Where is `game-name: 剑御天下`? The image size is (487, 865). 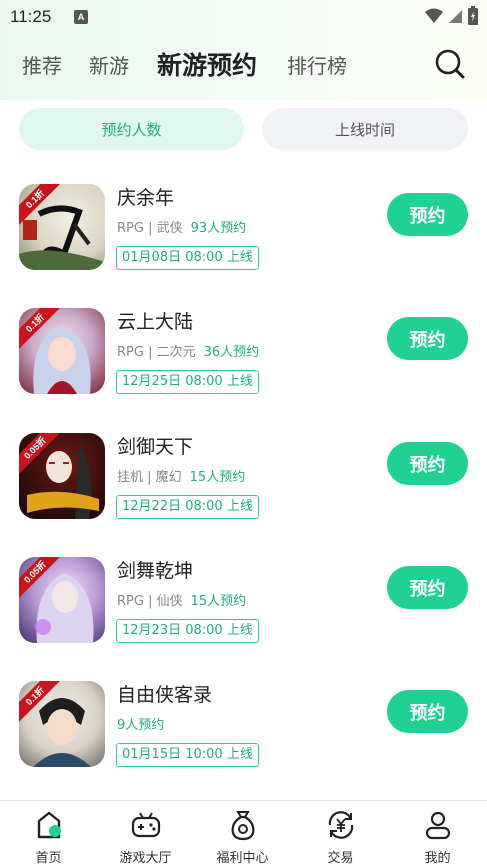 game-name: 剑御天下 is located at coordinates (155, 445).